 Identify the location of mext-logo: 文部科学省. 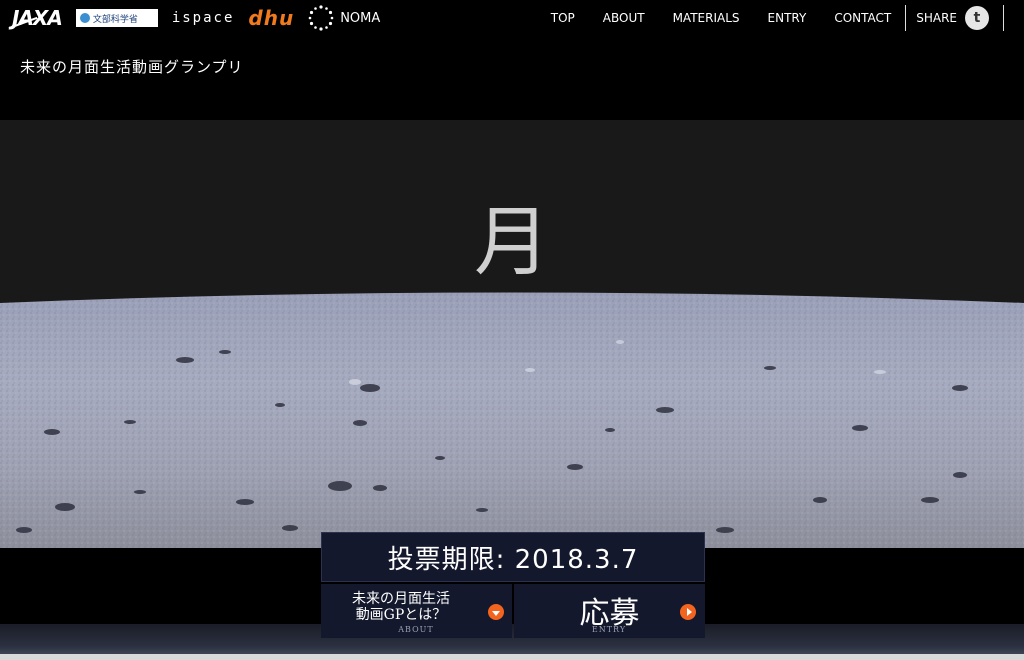
(116, 18).